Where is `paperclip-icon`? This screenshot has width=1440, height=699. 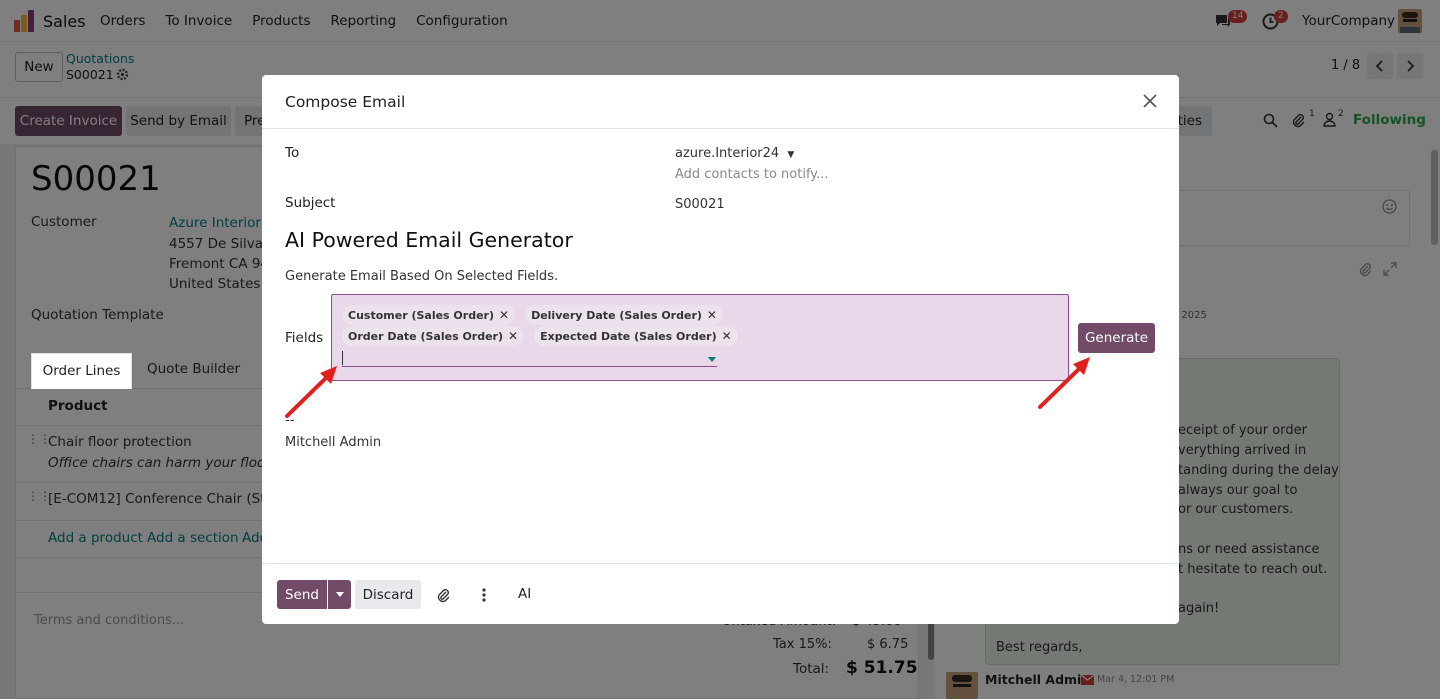 paperclip-icon is located at coordinates (443, 595).